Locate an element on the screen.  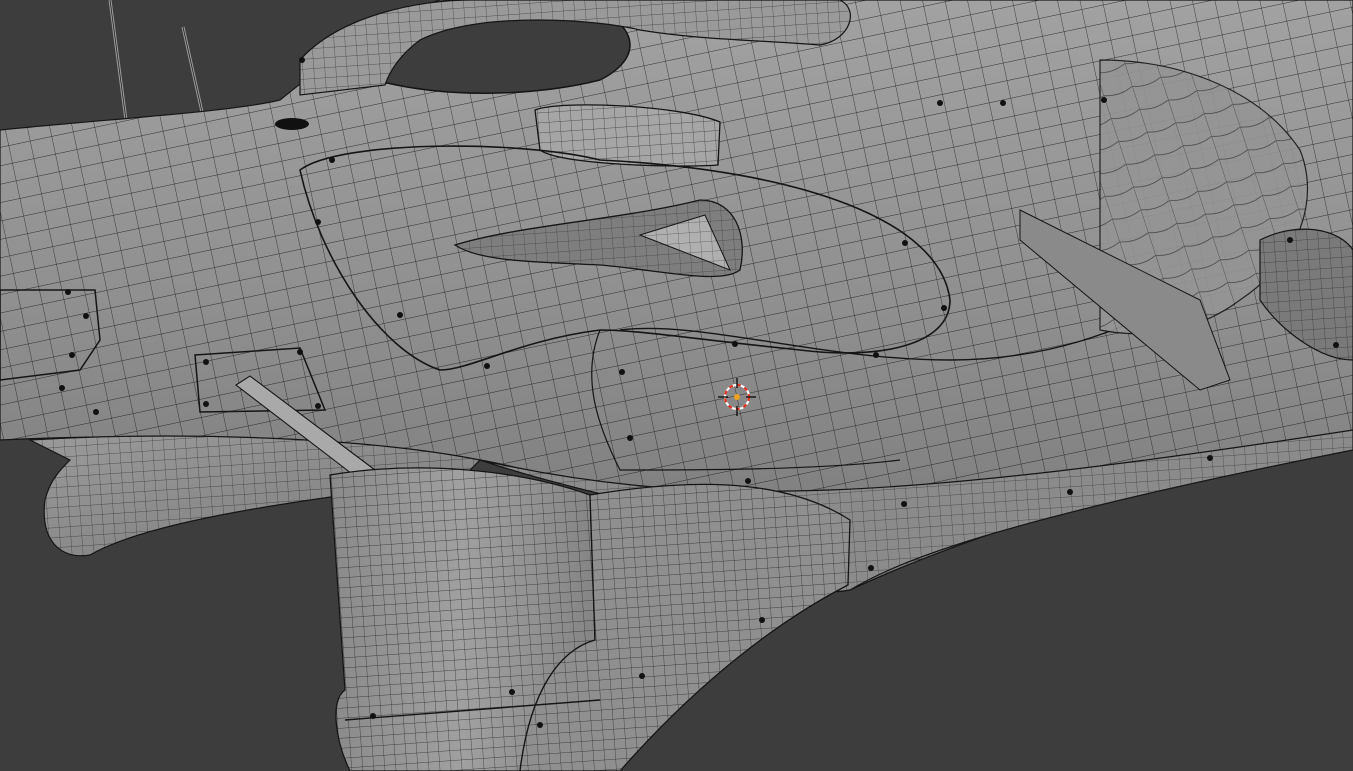
mirror-housing is located at coordinates (627, 135).